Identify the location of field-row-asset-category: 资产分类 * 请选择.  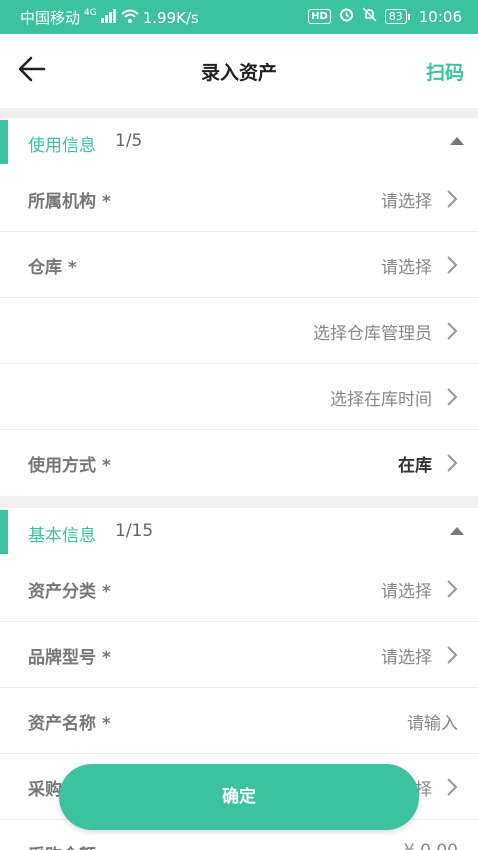
(239, 589).